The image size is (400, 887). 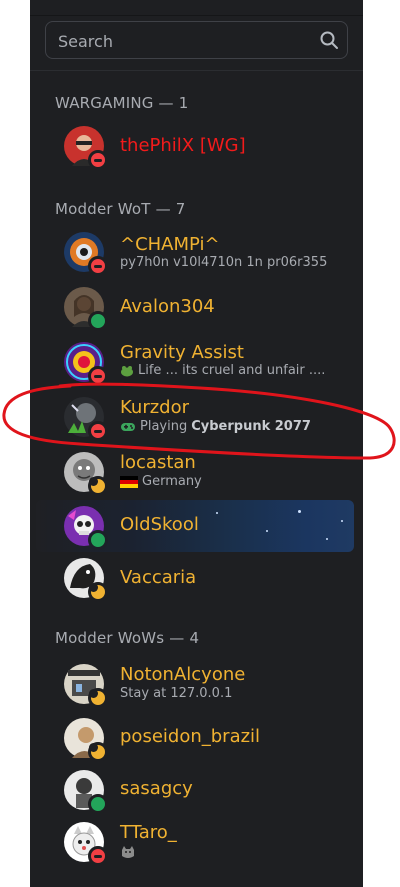 I want to click on member-activity: Germany, so click(x=161, y=481).